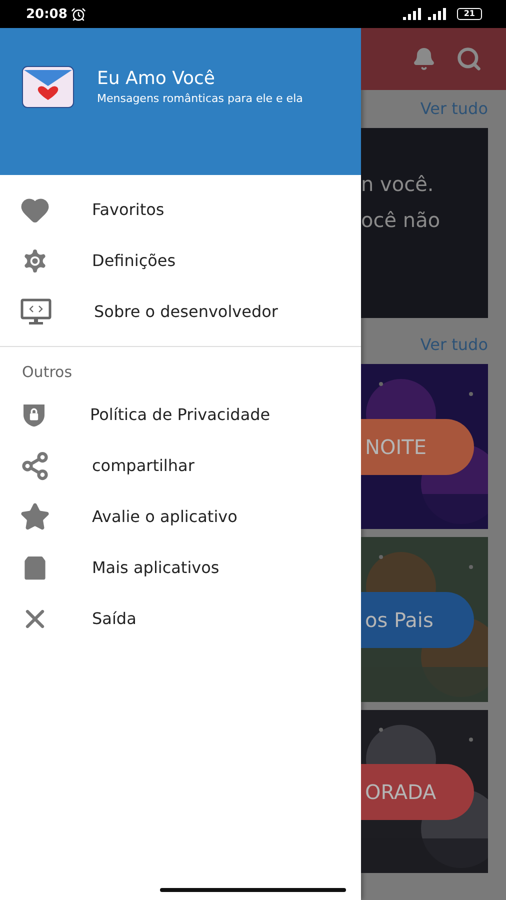 The height and width of the screenshot is (900, 506). I want to click on menu-item: compartilhar, so click(180, 465).